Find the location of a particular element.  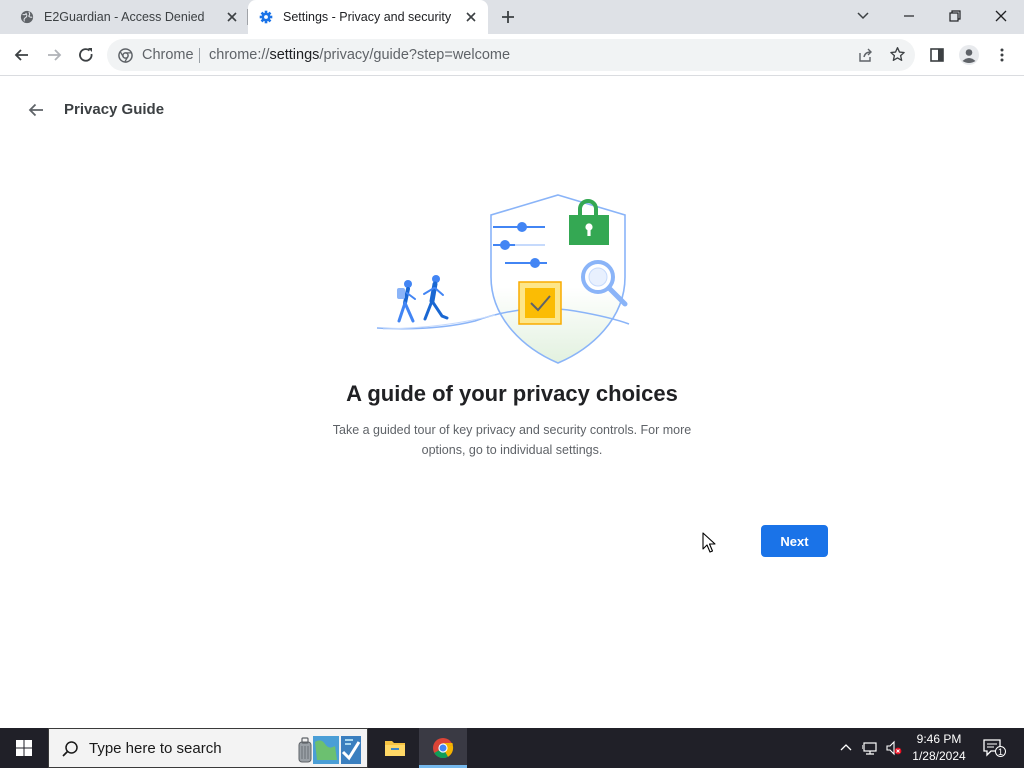

plus-icon is located at coordinates (508, 17).